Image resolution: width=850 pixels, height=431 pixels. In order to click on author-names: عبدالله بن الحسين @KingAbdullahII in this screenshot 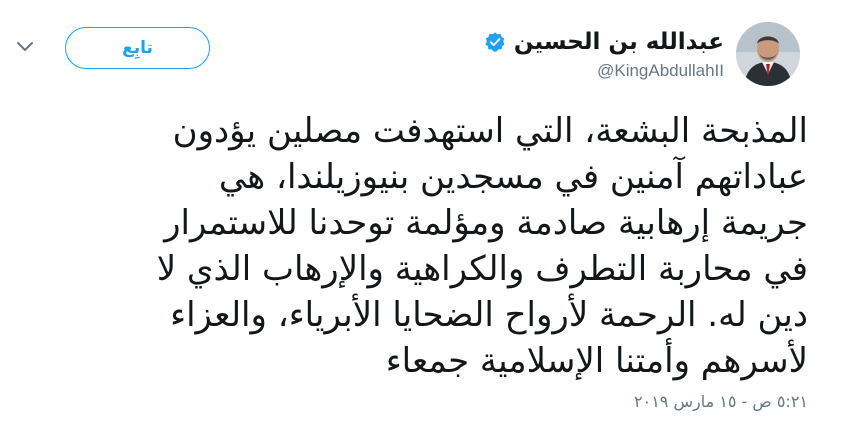, I will do `click(604, 51)`.